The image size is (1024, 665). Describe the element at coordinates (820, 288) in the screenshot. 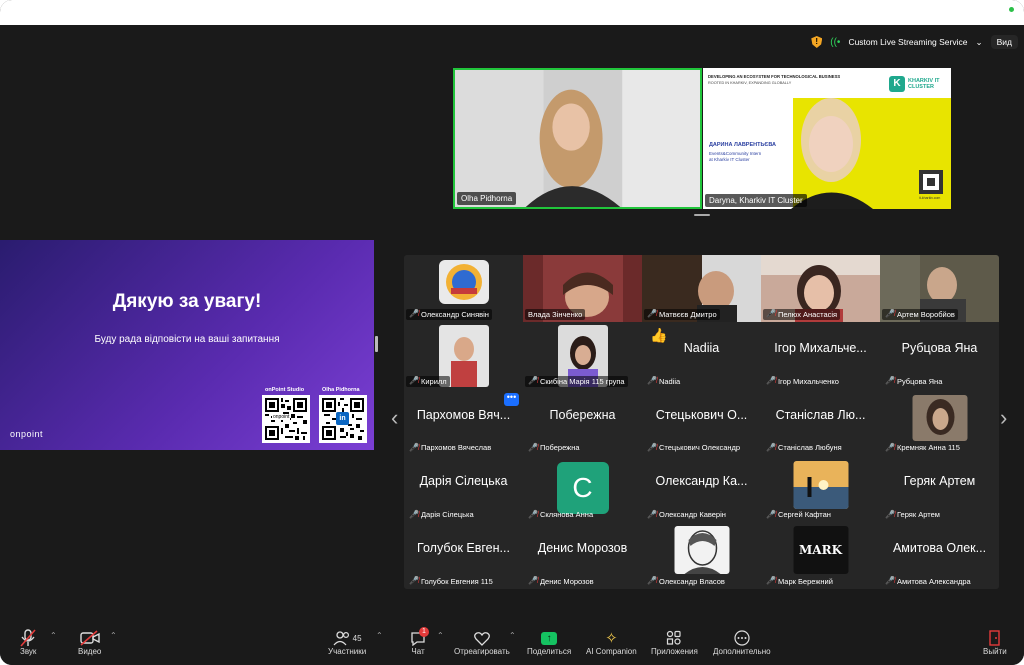

I see `participant-tile: 🎤̸ Пелюх Анастасія` at that location.